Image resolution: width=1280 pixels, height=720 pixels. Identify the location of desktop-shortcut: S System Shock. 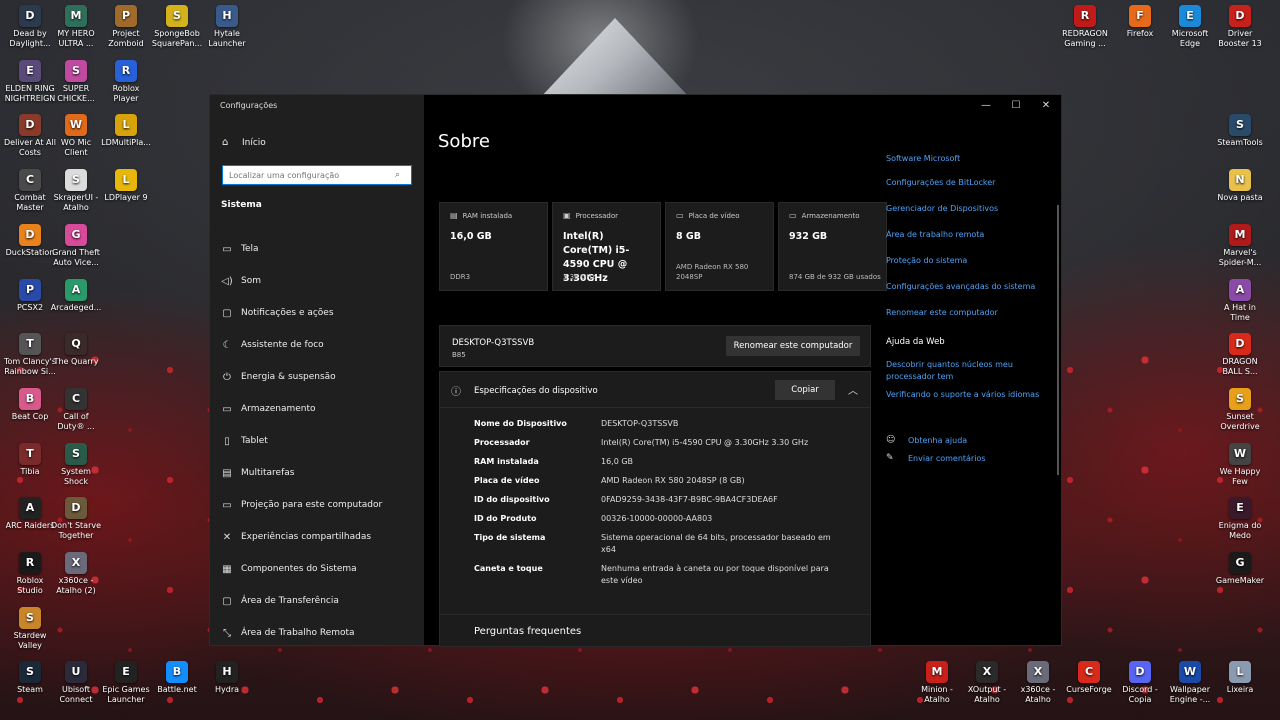
(76, 465).